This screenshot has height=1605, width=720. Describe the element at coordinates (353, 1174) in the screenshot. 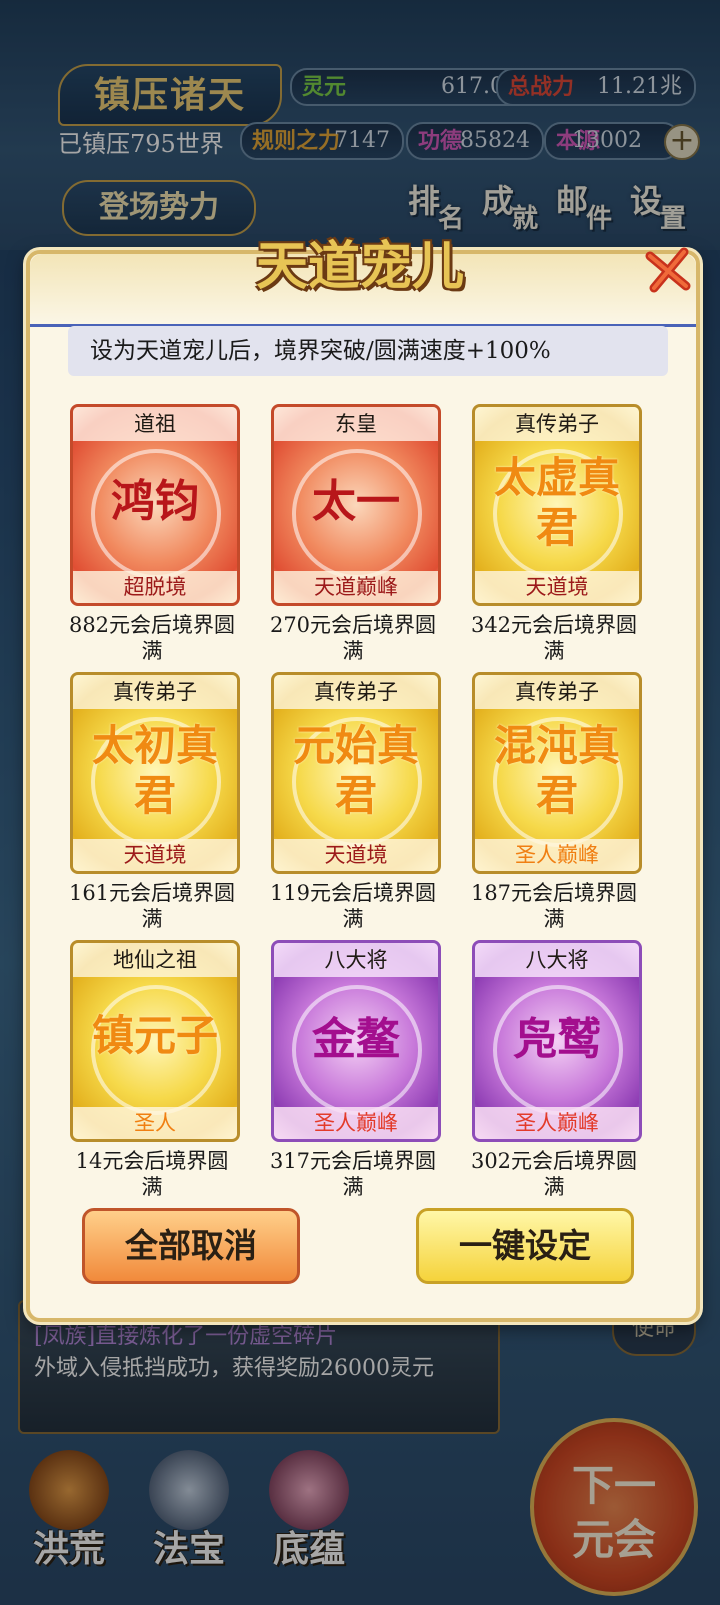

I see `card-caption: 317元会后境界圆满` at that location.